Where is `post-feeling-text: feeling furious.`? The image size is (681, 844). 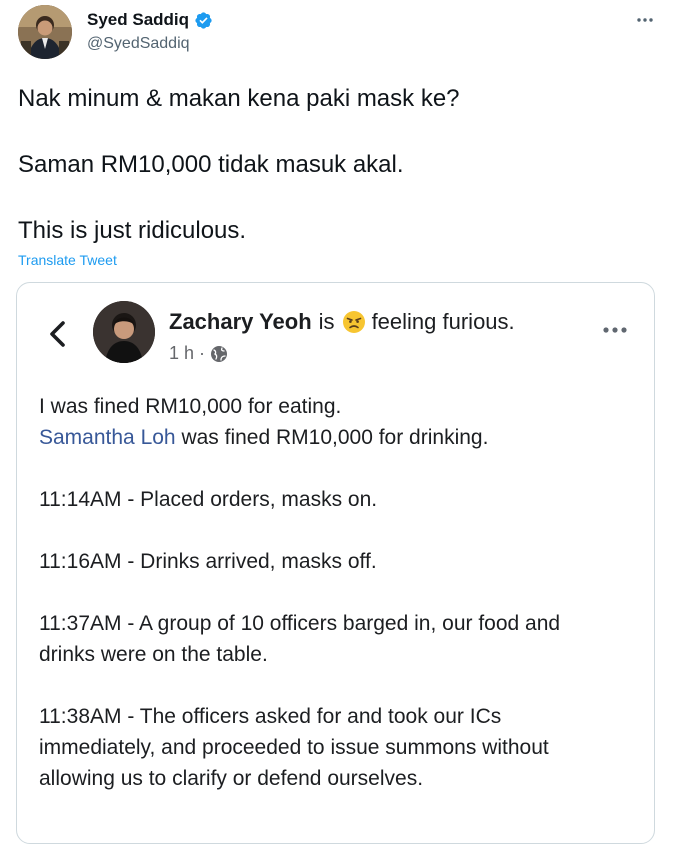
post-feeling-text: feeling furious. is located at coordinates (443, 321).